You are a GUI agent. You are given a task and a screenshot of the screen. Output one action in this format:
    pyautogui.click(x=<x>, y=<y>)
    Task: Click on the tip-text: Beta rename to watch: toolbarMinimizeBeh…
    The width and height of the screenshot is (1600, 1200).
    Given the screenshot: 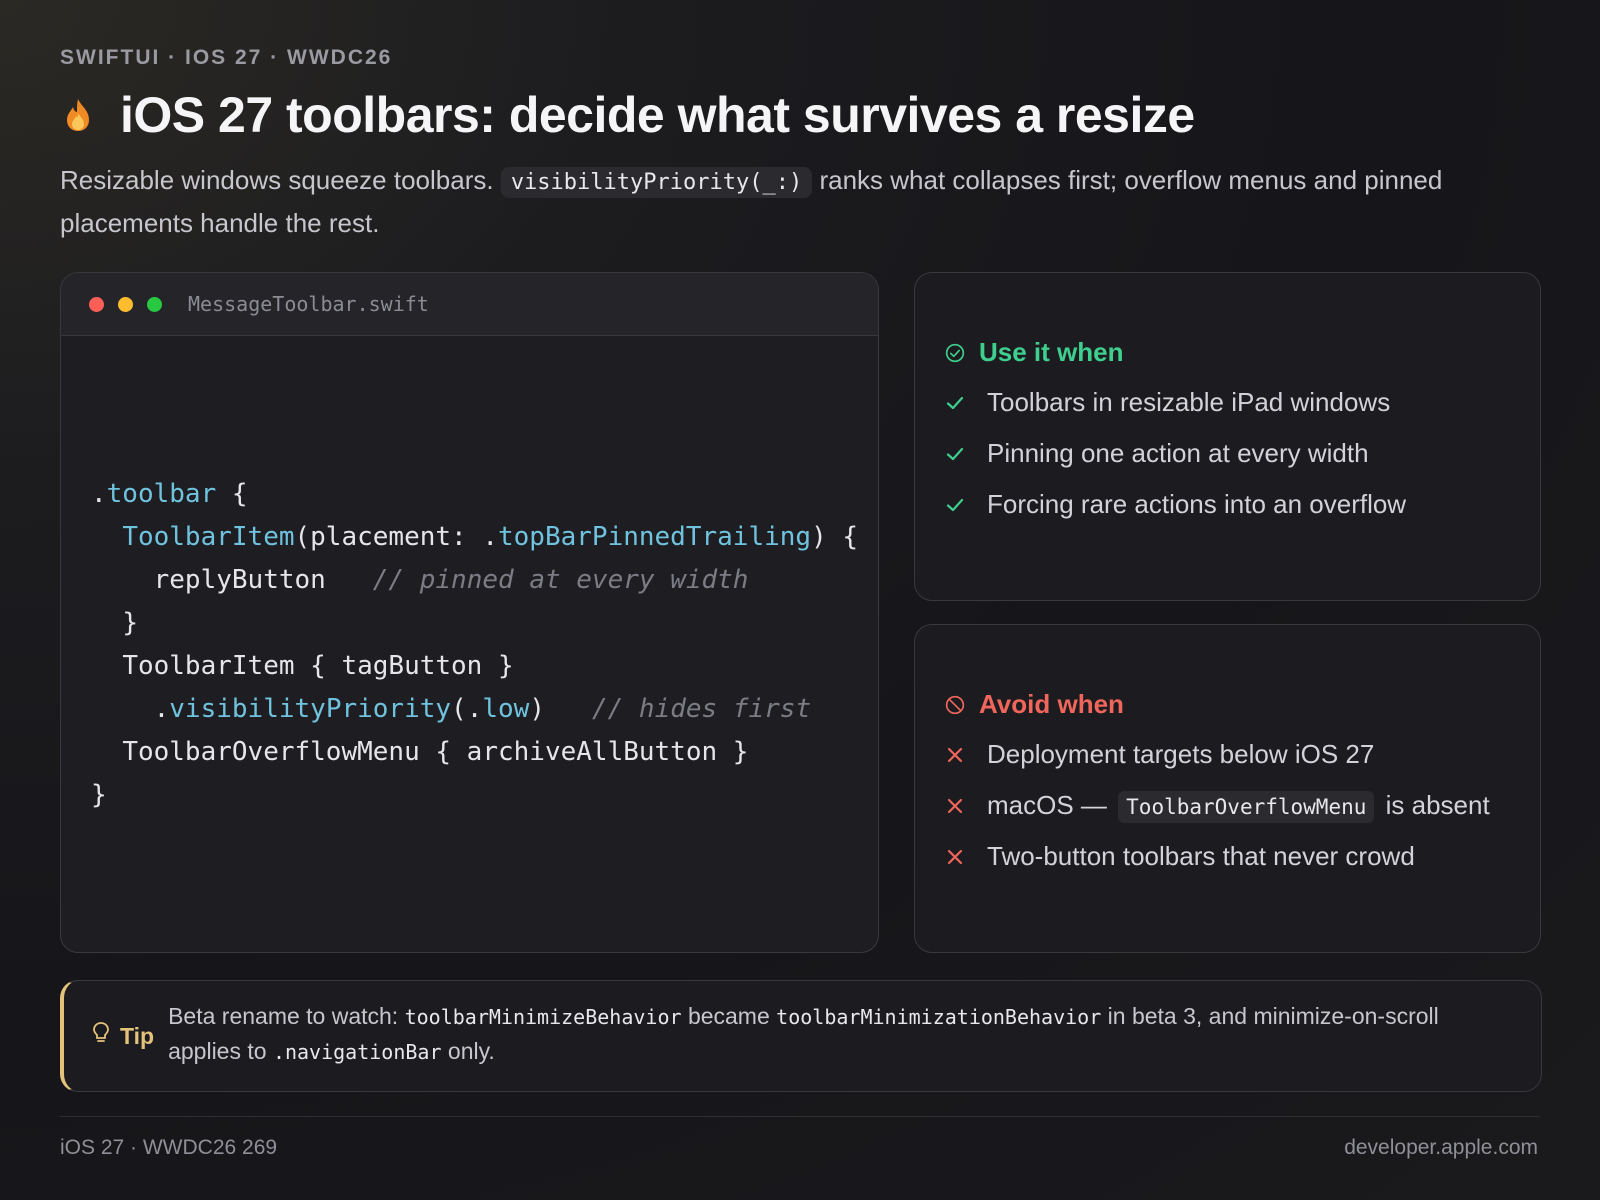 What is the action you would take?
    pyautogui.click(x=803, y=1033)
    